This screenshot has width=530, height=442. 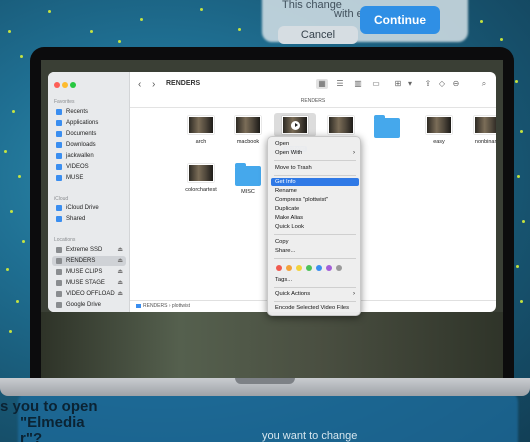 What do you see at coordinates (318, 35) in the screenshot?
I see `bg-cancel-button: Cancel` at bounding box center [318, 35].